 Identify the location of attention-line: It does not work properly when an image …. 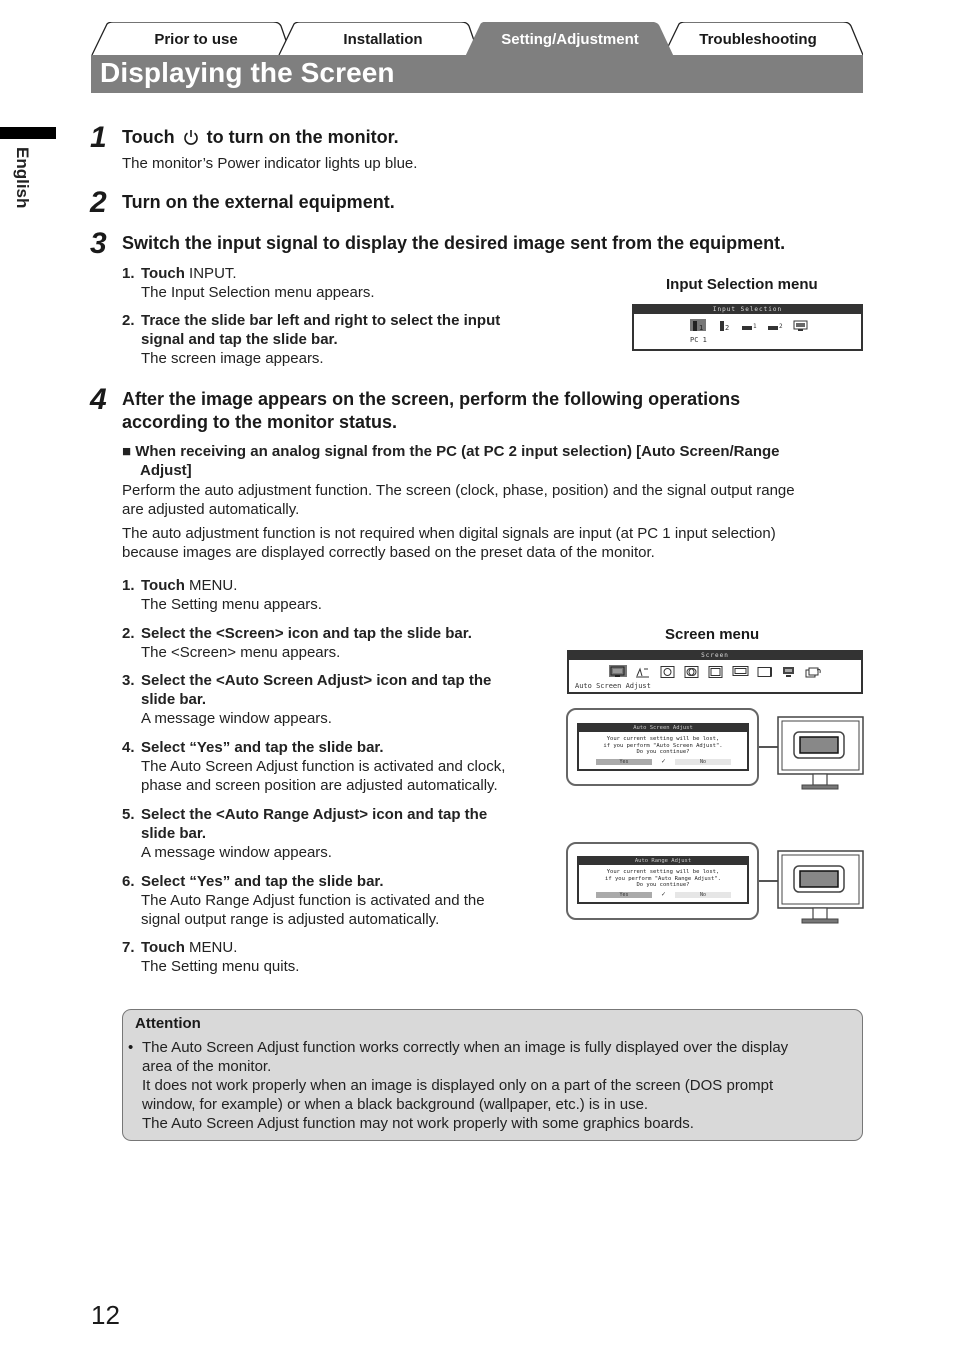
(458, 1085).